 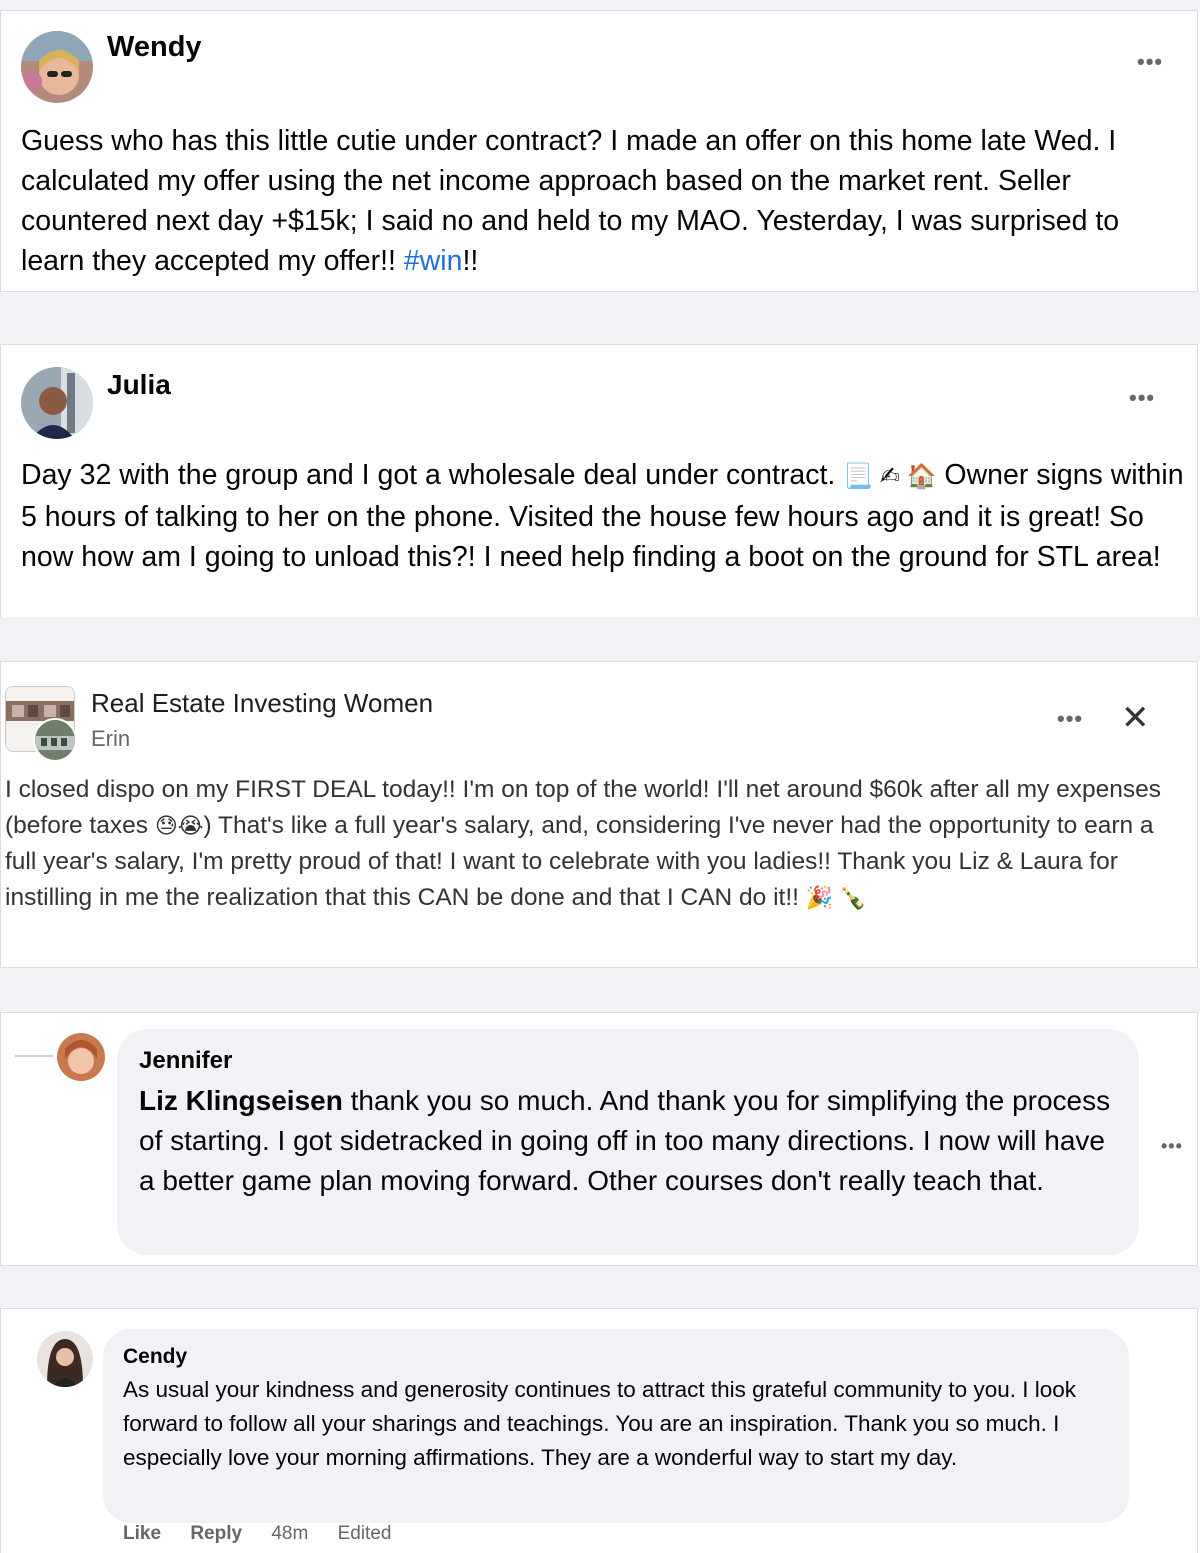 What do you see at coordinates (890, 476) in the screenshot?
I see `emoji-group: 📃 ✍ 🏠` at bounding box center [890, 476].